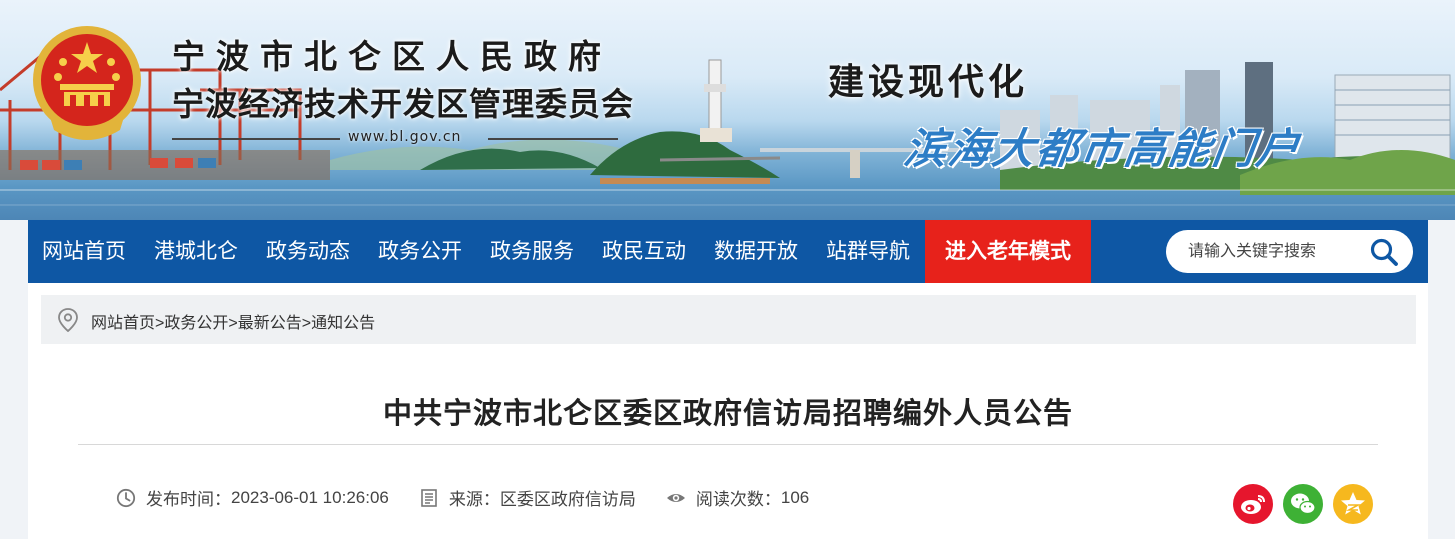  Describe the element at coordinates (553, 139) in the screenshot. I see `url-divider-right` at that location.